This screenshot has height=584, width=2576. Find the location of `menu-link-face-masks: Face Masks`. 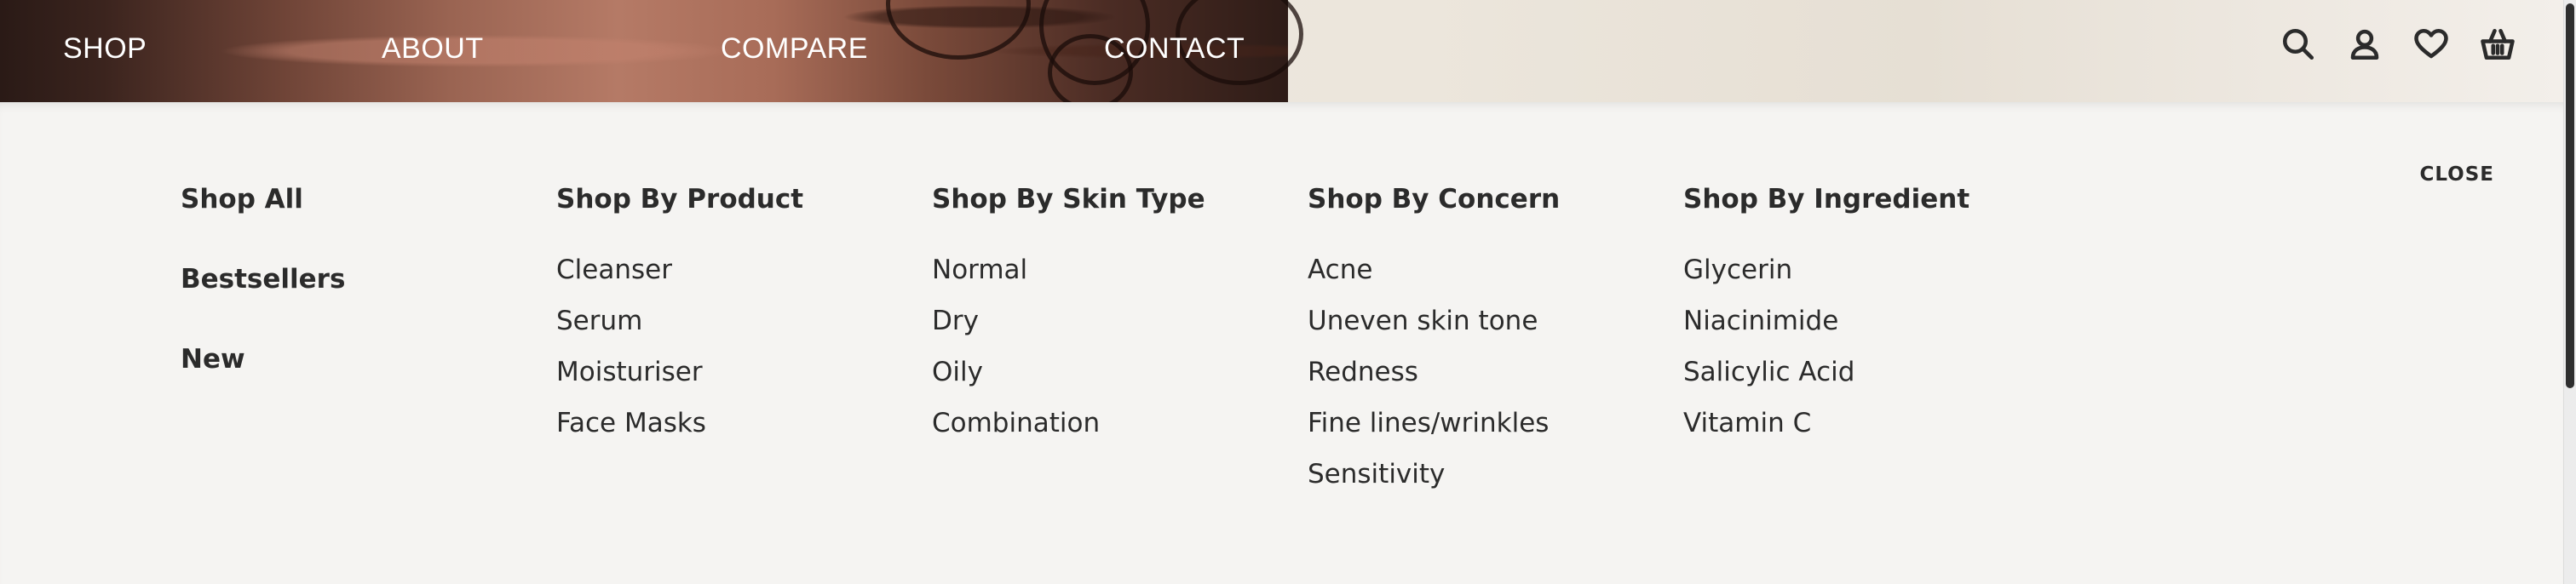

menu-link-face-masks: Face Masks is located at coordinates (680, 423).